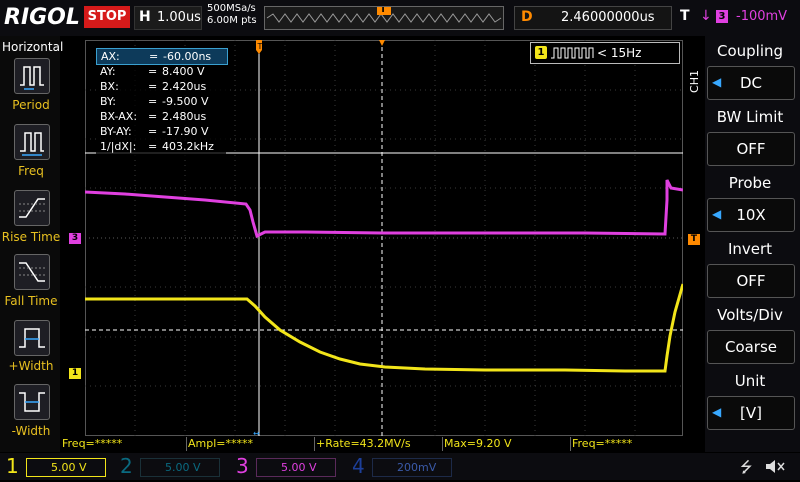 This screenshot has width=800, height=482. I want to click on measurement-text: Max=9.20 V, so click(478, 443).